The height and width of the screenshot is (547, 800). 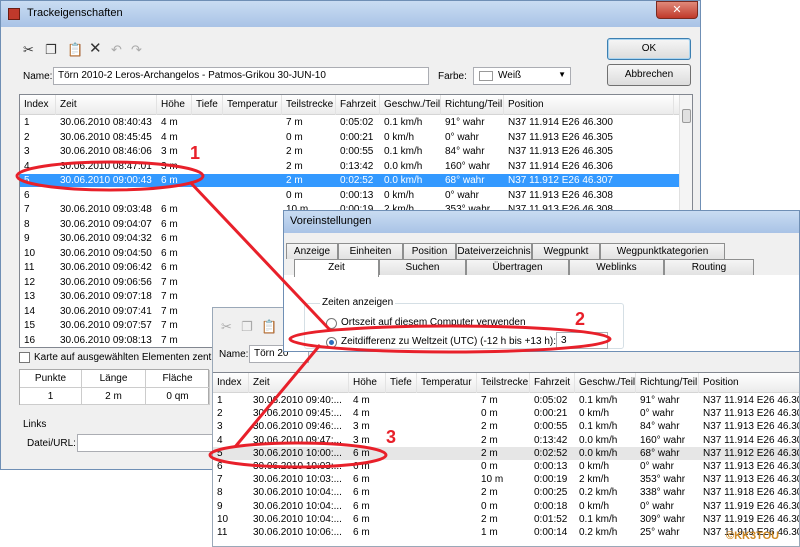 I want to click on annotation-badge-3: 3, so click(x=391, y=437).